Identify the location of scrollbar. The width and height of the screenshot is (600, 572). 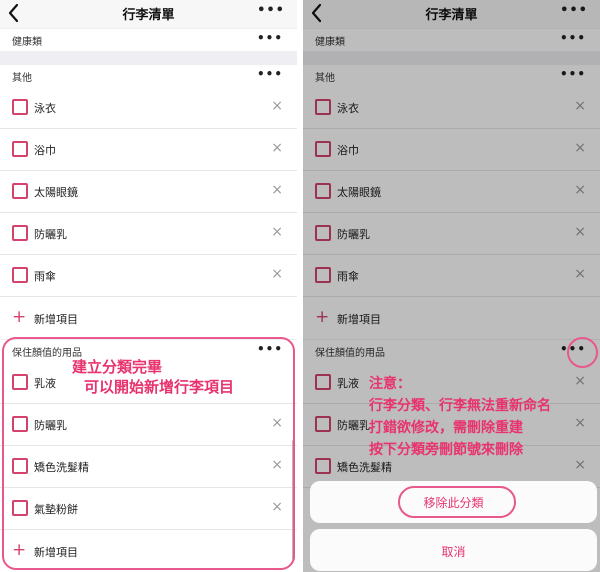
(293, 500).